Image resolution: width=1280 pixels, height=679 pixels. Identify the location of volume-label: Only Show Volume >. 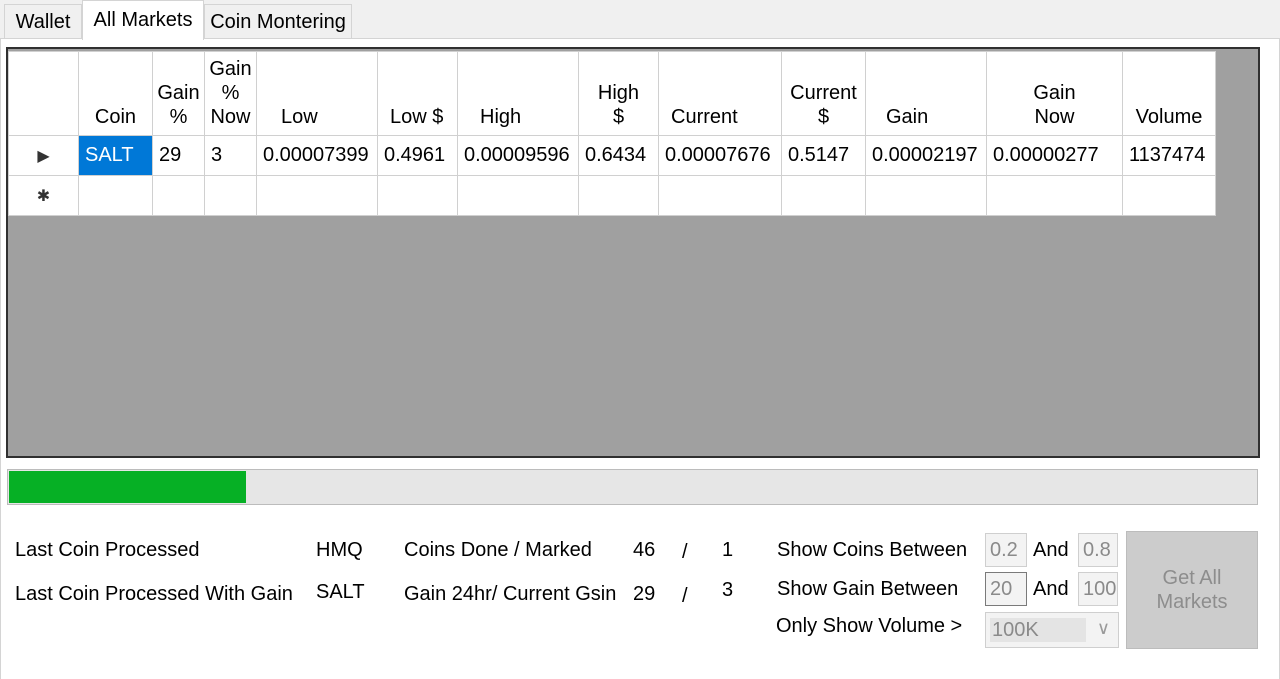
(869, 626).